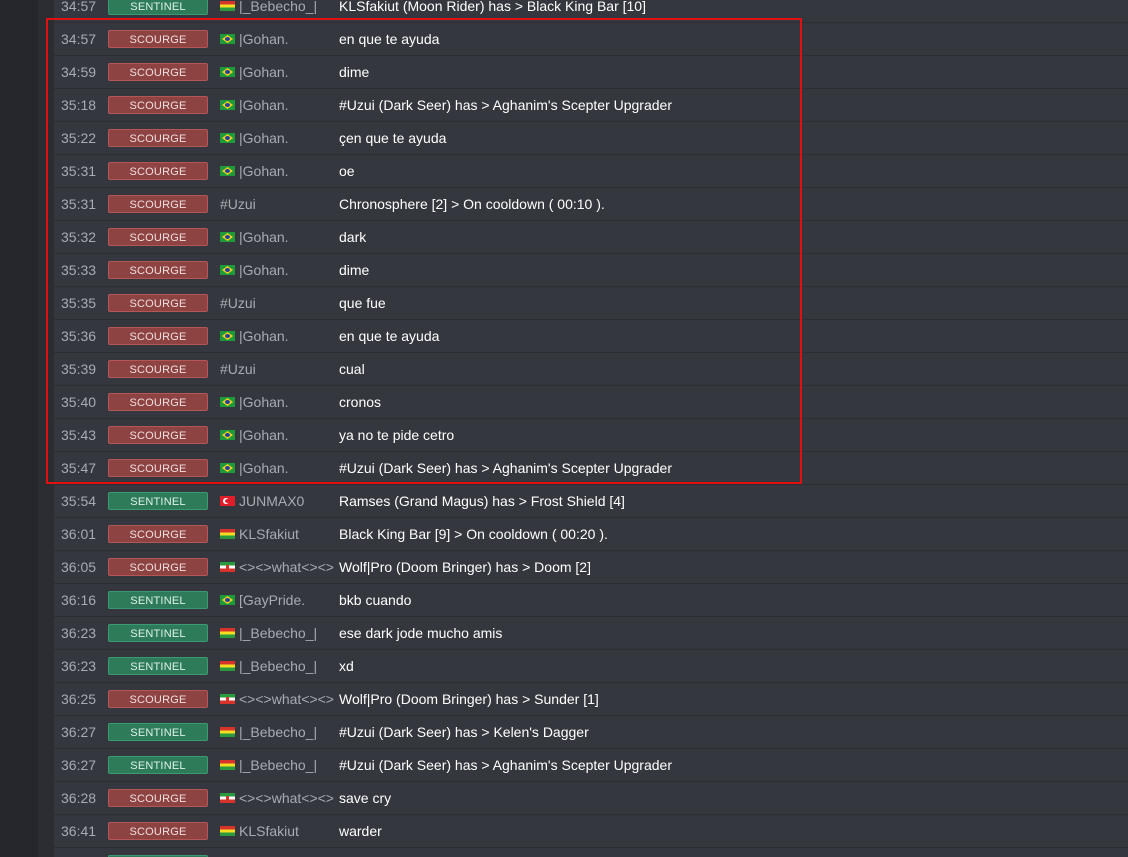 The width and height of the screenshot is (1128, 857). Describe the element at coordinates (79, 105) in the screenshot. I see `timestamp: 35:18` at that location.